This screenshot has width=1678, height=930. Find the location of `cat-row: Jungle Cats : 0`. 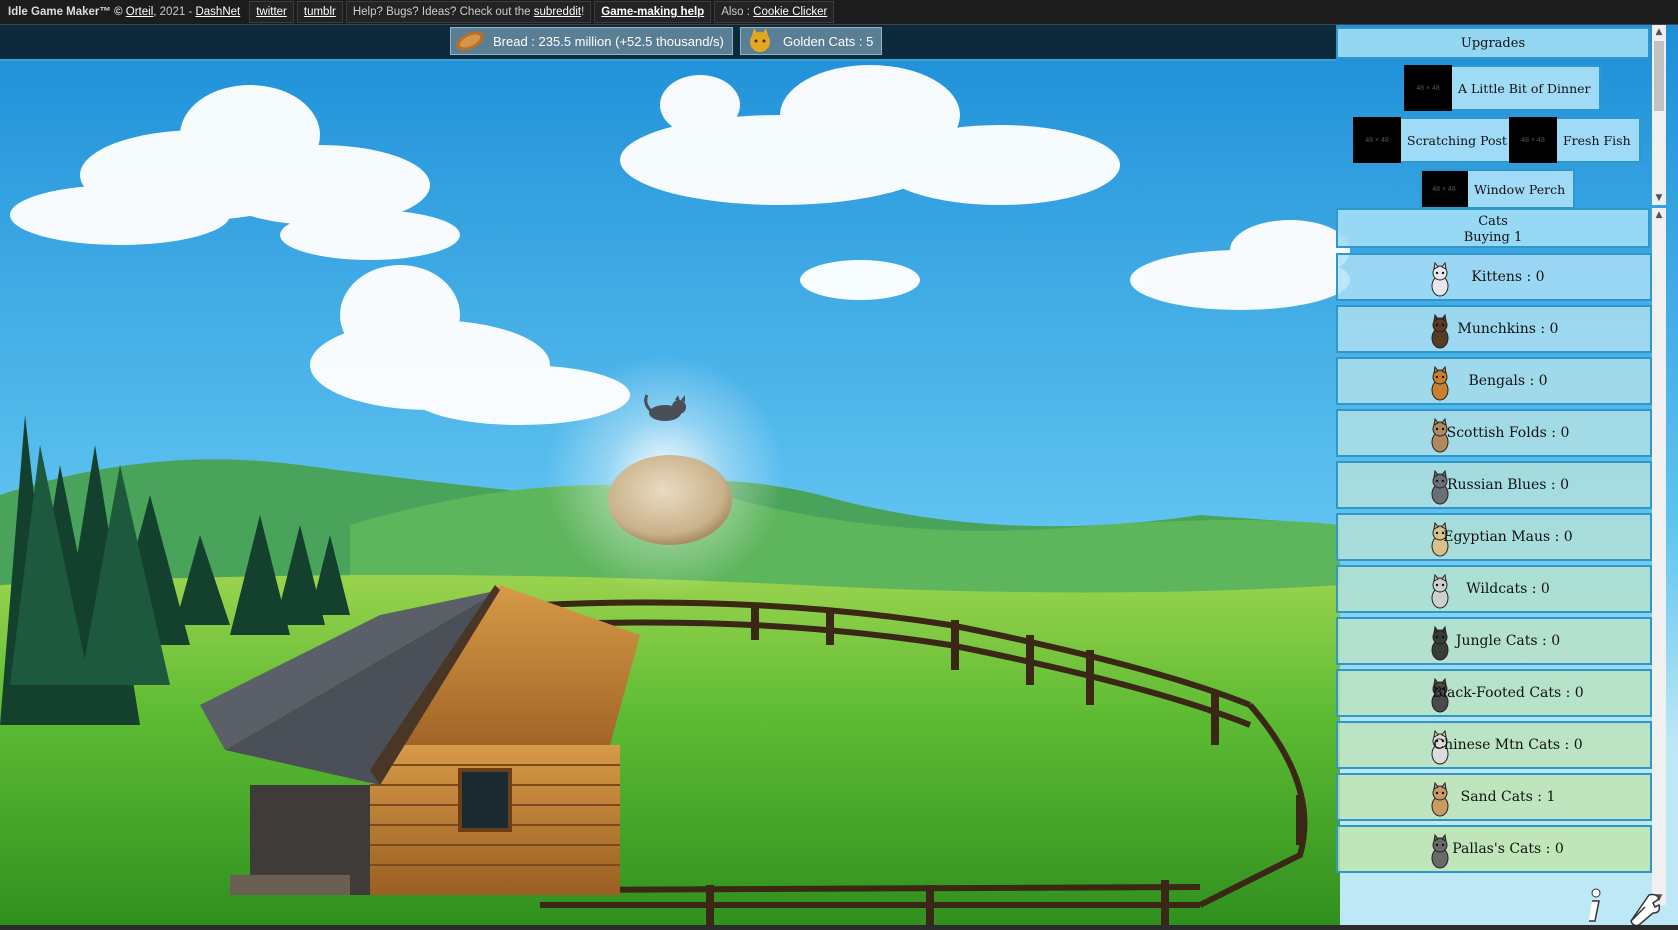

cat-row: Jungle Cats : 0 is located at coordinates (1494, 641).